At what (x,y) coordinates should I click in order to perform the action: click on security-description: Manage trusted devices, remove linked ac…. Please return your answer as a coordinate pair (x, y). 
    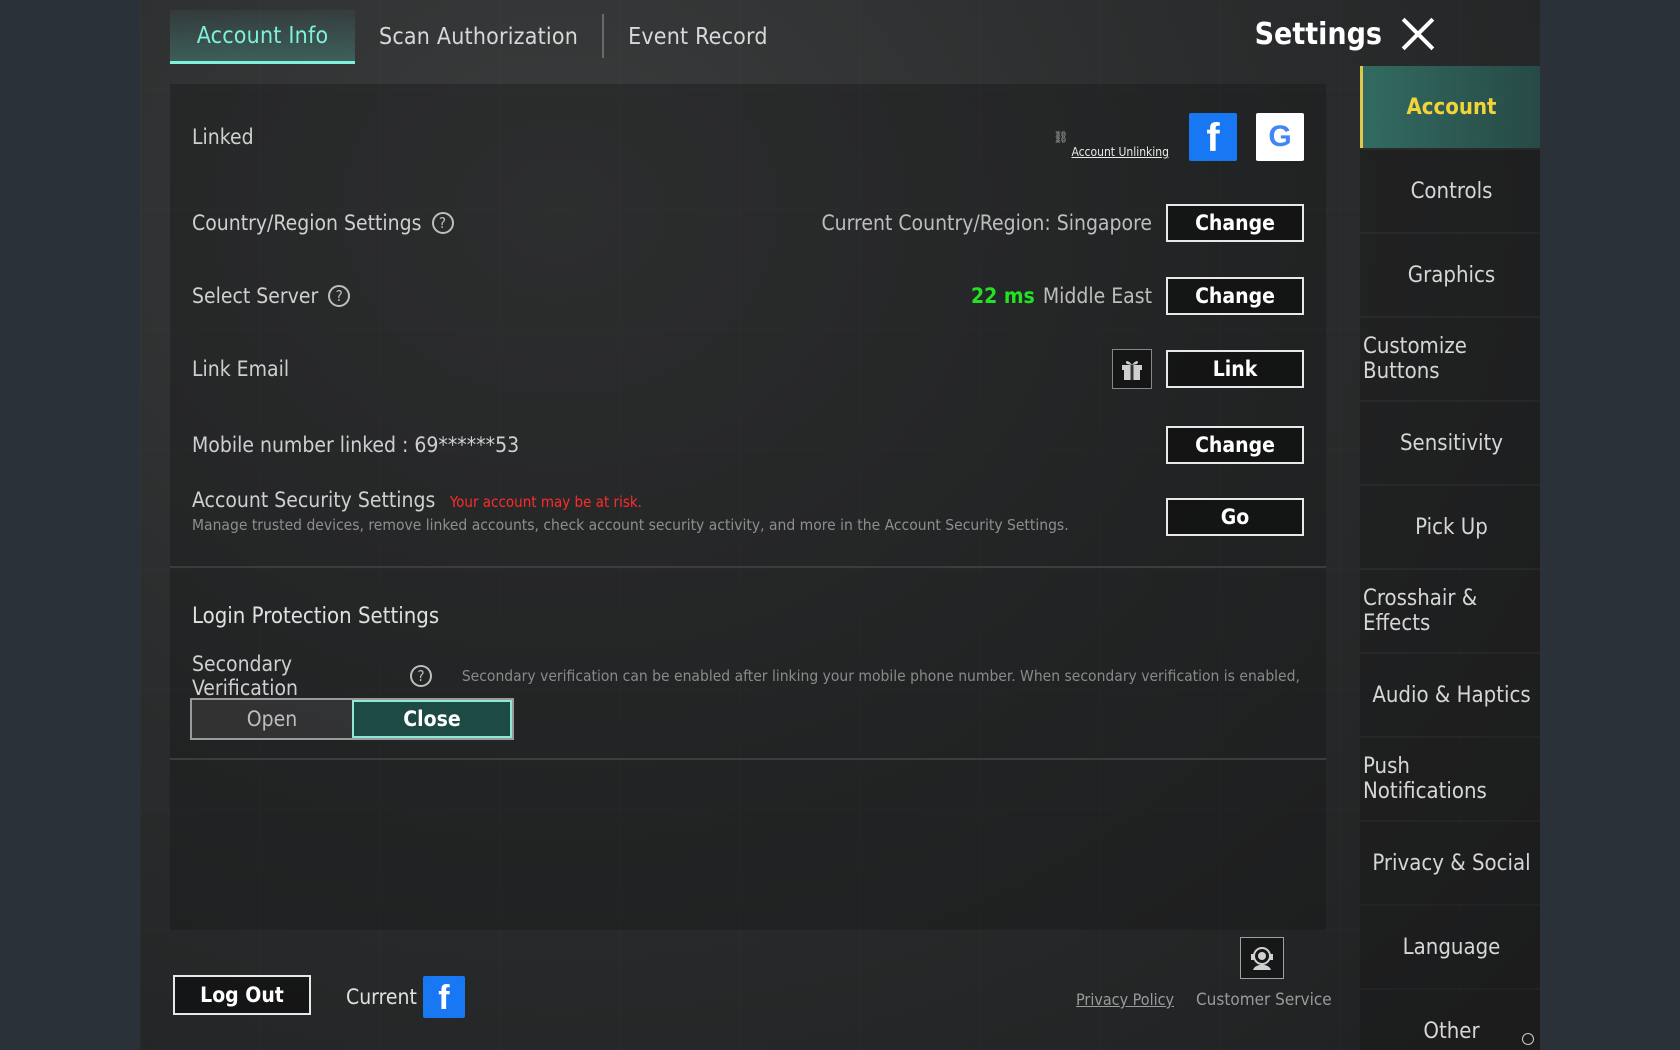
    Looking at the image, I should click on (630, 525).